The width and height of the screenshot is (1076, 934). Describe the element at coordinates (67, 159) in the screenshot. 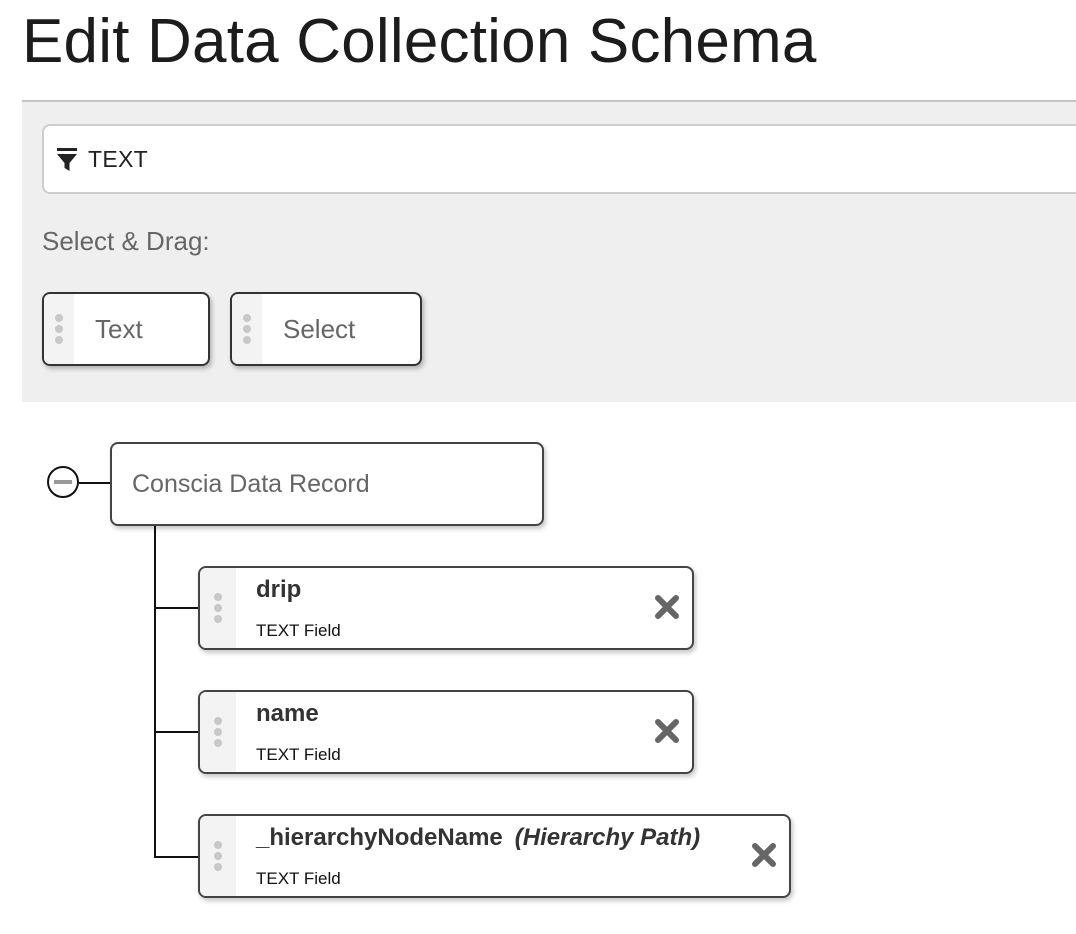

I see `filter-icon` at that location.